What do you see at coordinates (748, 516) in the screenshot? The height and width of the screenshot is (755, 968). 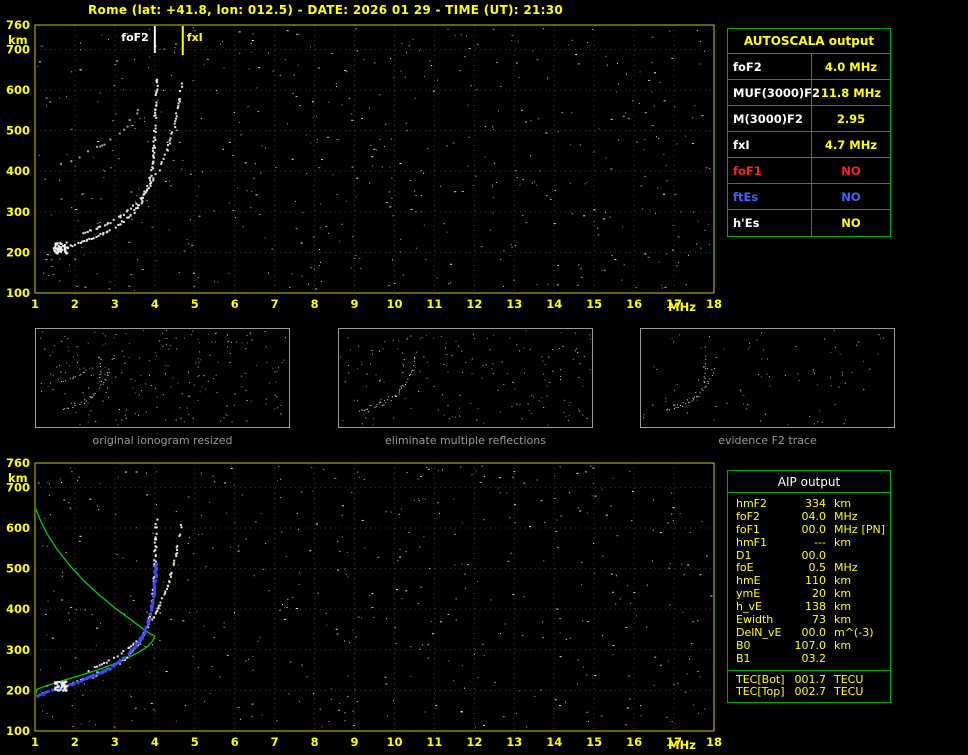 I see `aip-param-name: foF2` at bounding box center [748, 516].